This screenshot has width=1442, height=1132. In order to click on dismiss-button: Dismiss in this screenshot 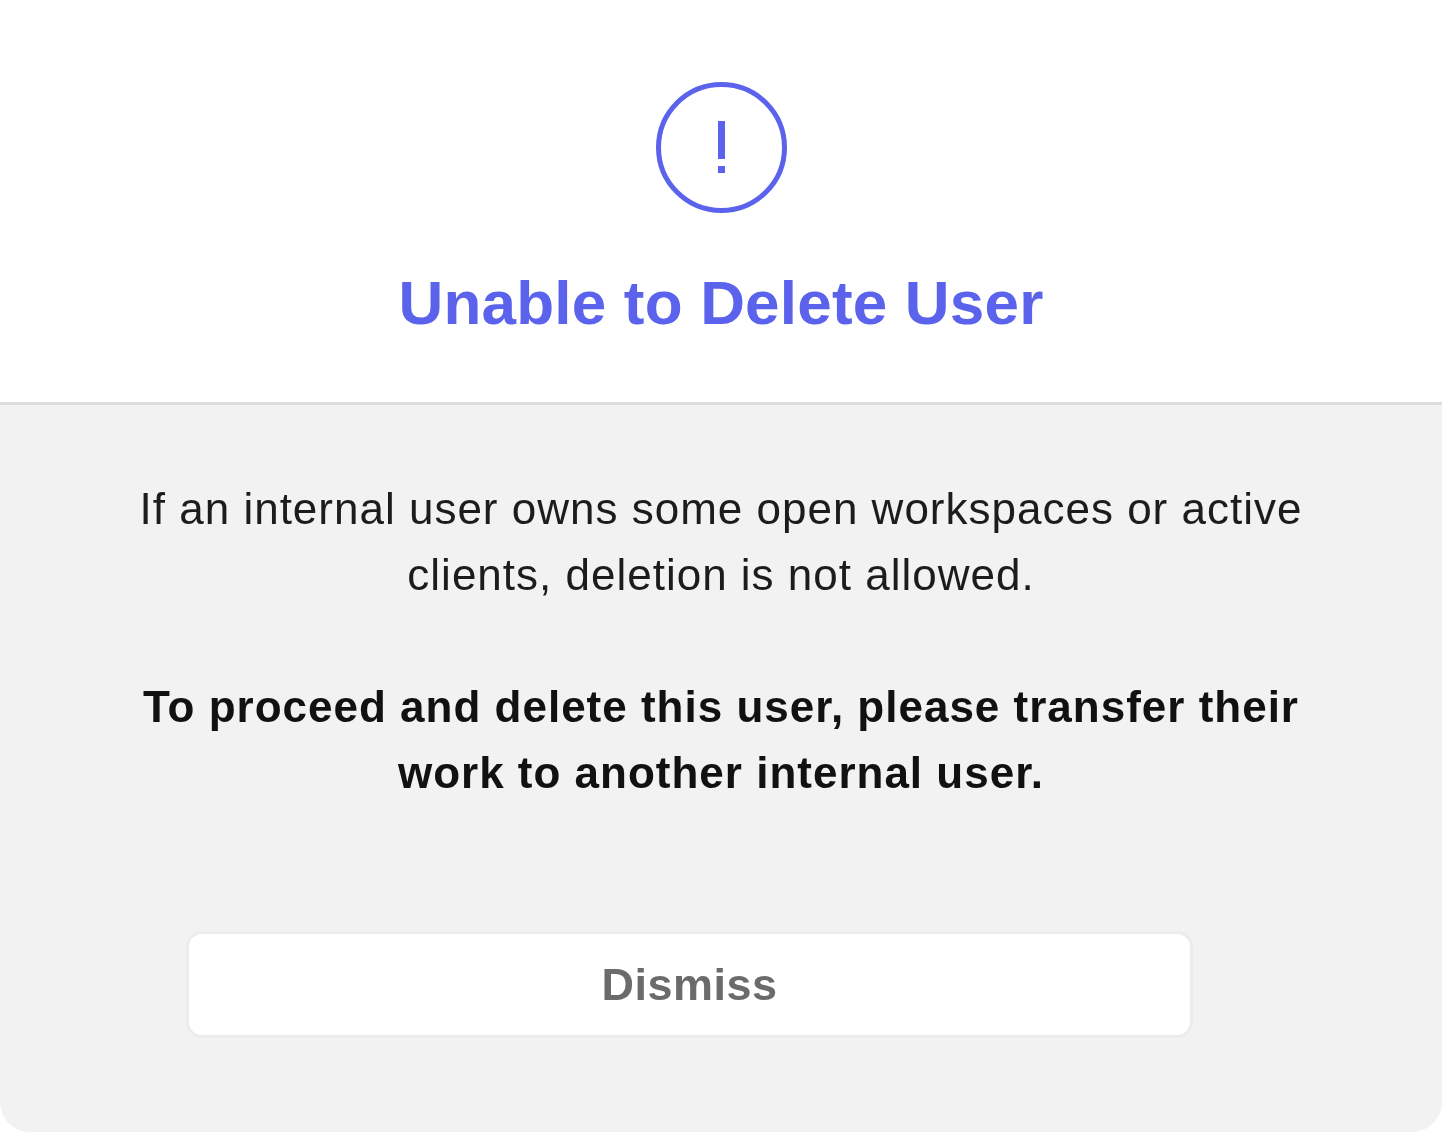, I will do `click(689, 984)`.